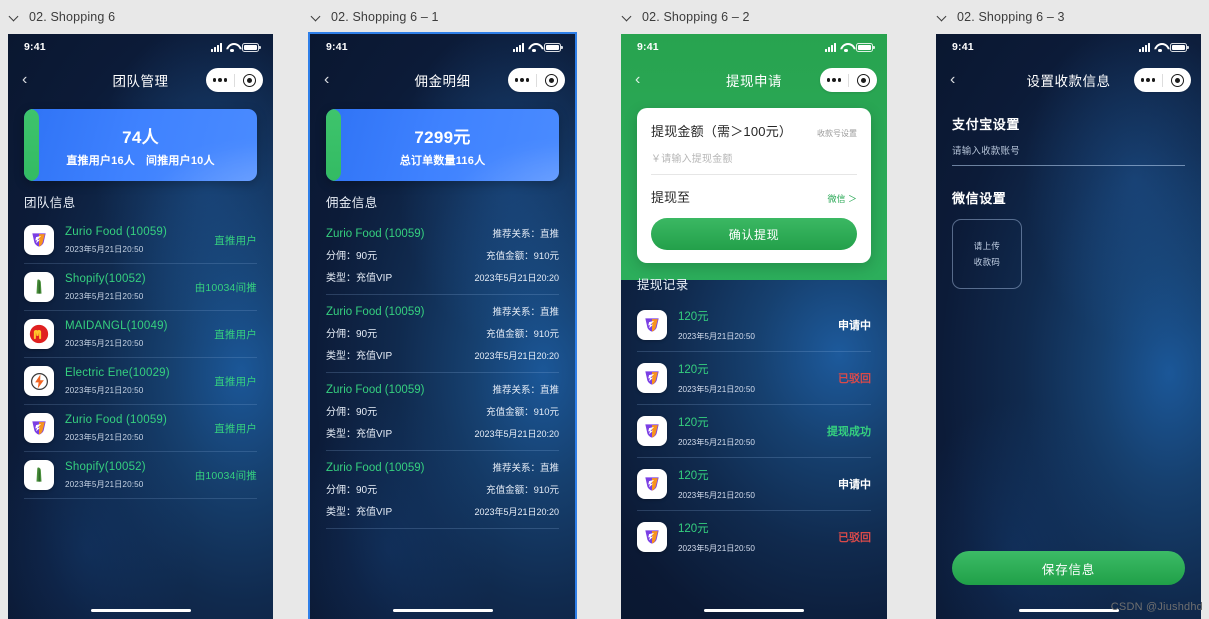 This screenshot has width=1209, height=619. I want to click on account-settings-link: 收款号设置, so click(837, 133).